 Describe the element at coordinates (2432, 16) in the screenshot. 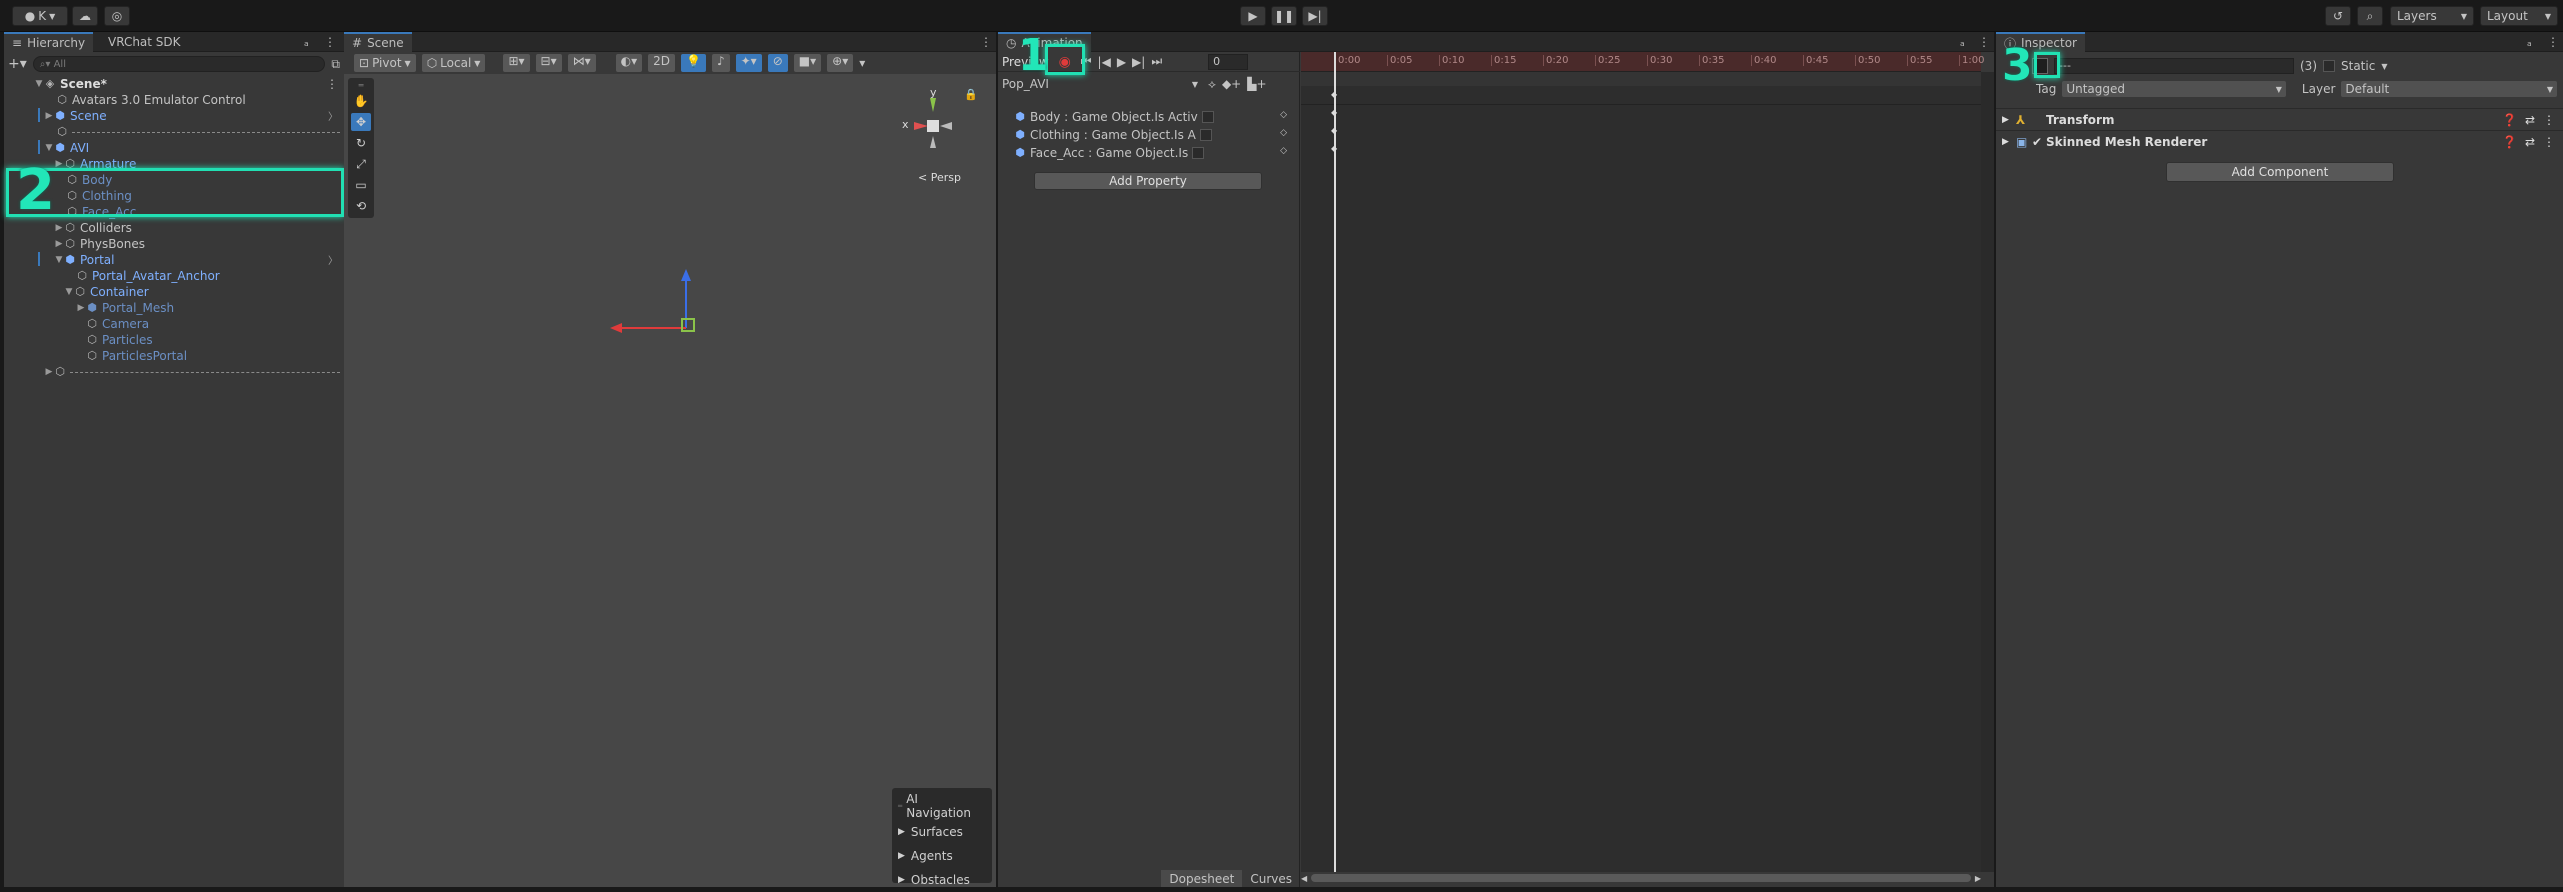

I see `layers-dropdown: Layers ▼` at that location.